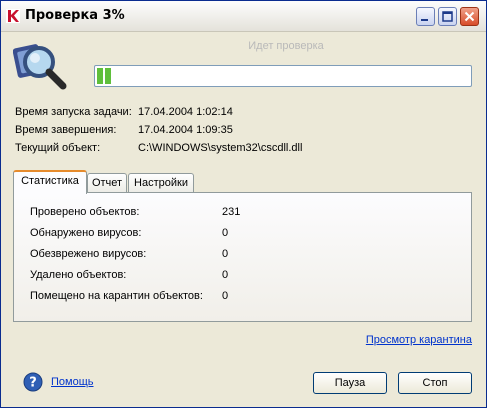  Describe the element at coordinates (283, 76) in the screenshot. I see `scan-progress-bar` at that location.